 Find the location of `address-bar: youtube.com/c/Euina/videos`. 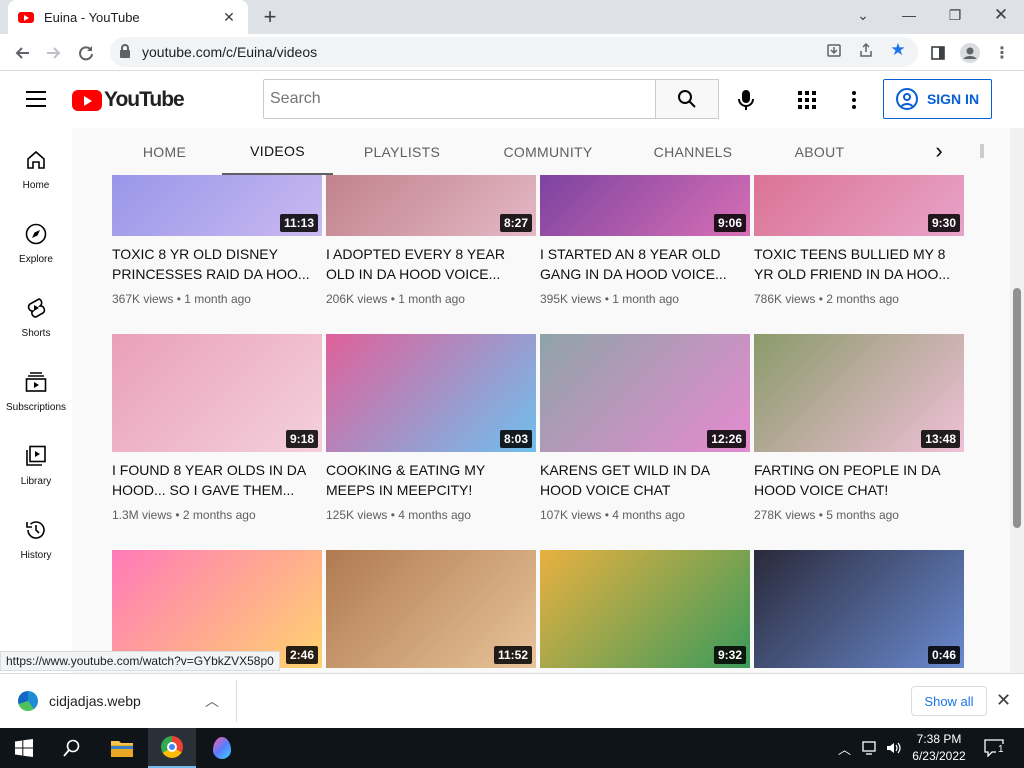

address-bar: youtube.com/c/Euina/videos is located at coordinates (514, 52).